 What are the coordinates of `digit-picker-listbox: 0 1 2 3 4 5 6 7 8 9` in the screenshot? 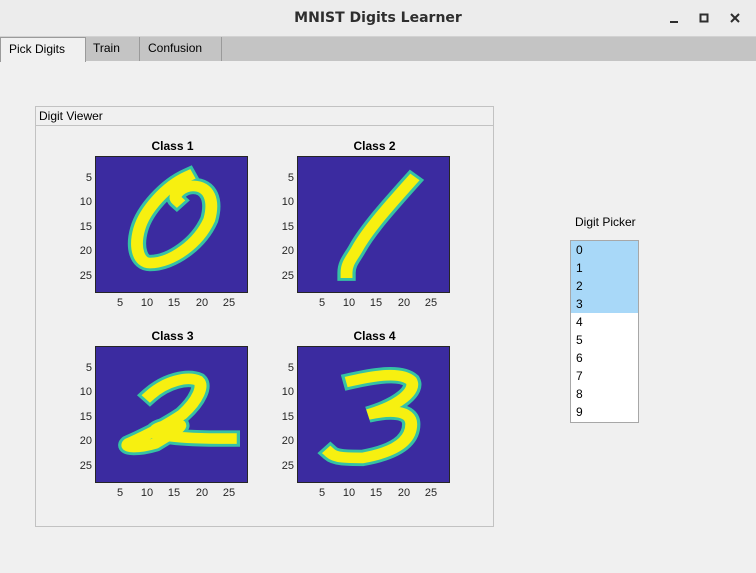 It's located at (604, 331).